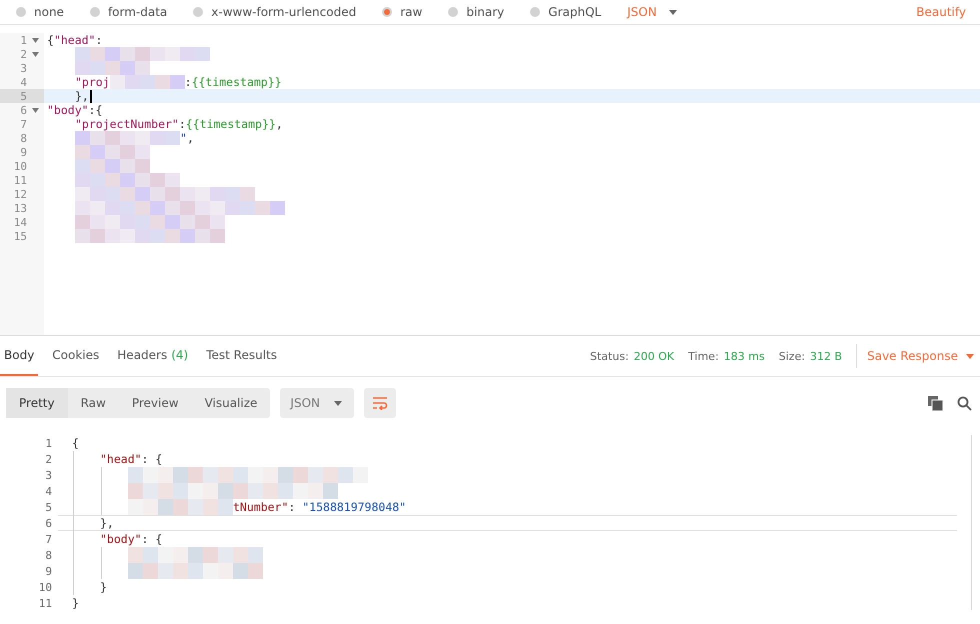  I want to click on wrap-icon, so click(380, 403).